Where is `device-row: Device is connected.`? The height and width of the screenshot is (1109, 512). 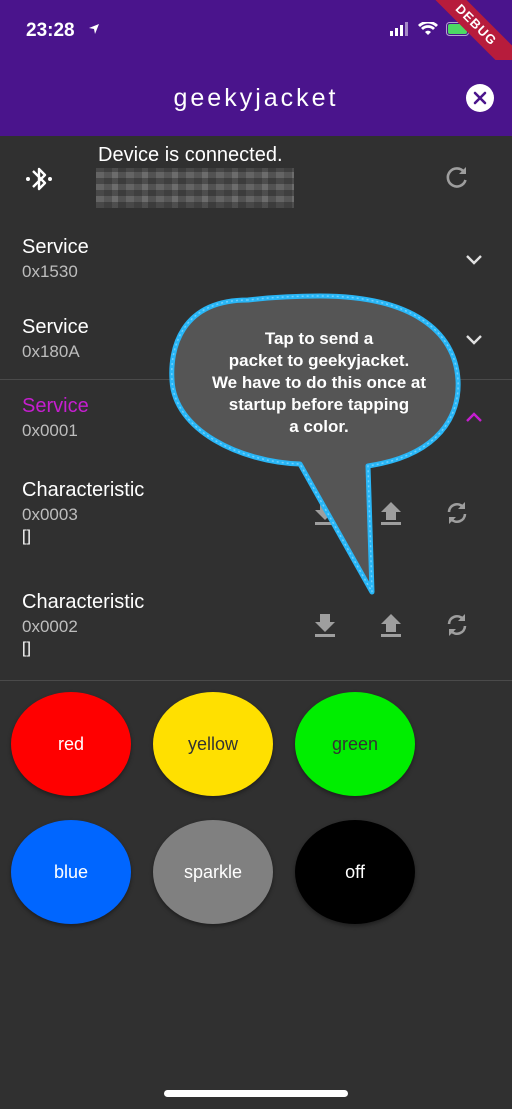
device-row: Device is connected. is located at coordinates (256, 181).